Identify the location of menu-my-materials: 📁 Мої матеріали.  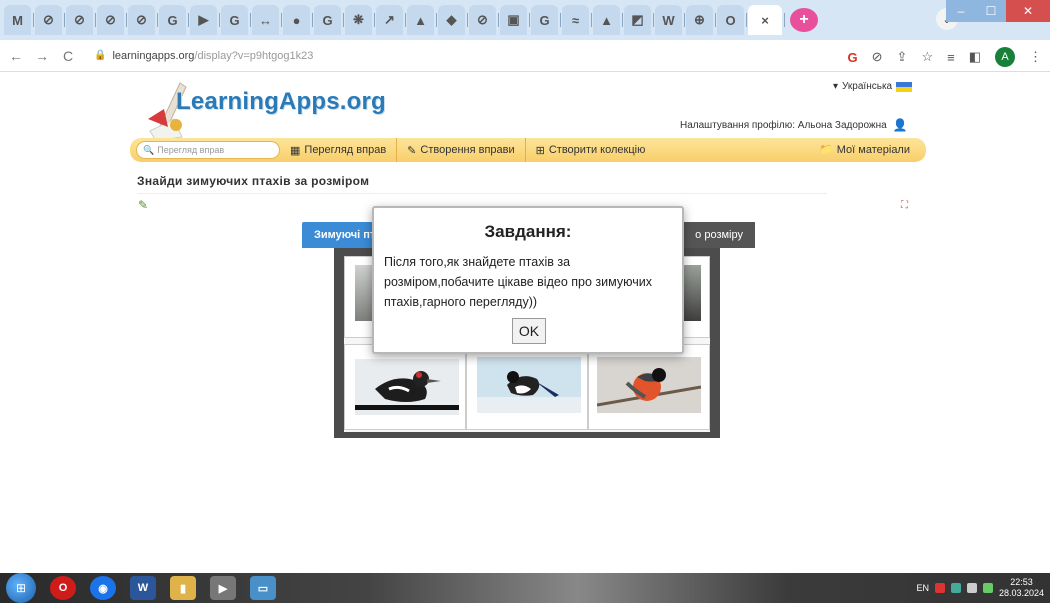
(864, 150).